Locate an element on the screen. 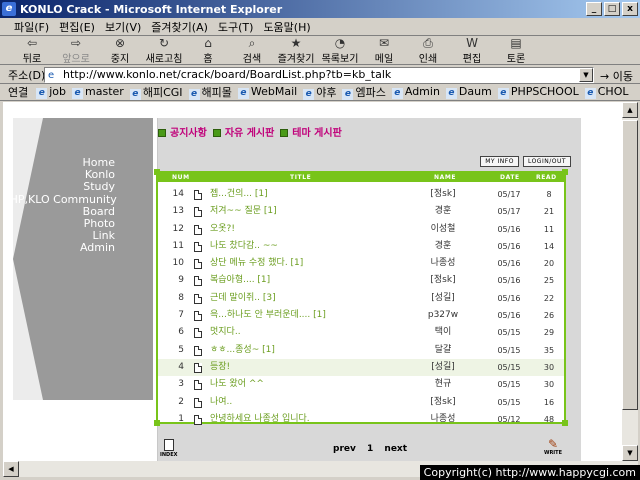  table-row: 11 나도 찼다감.. ~~ 경훈 05/16 14 is located at coordinates (361, 246).